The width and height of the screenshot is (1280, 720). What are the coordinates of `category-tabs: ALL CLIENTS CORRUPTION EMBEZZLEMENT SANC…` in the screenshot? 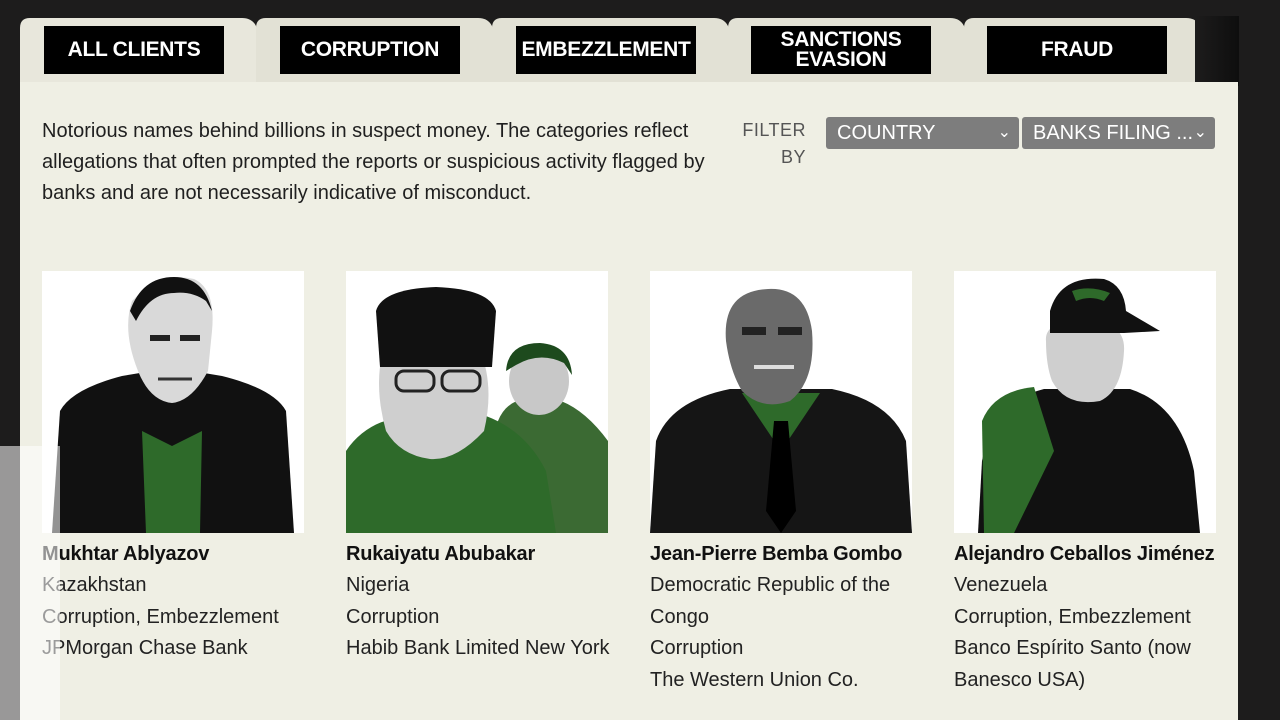 It's located at (629, 52).